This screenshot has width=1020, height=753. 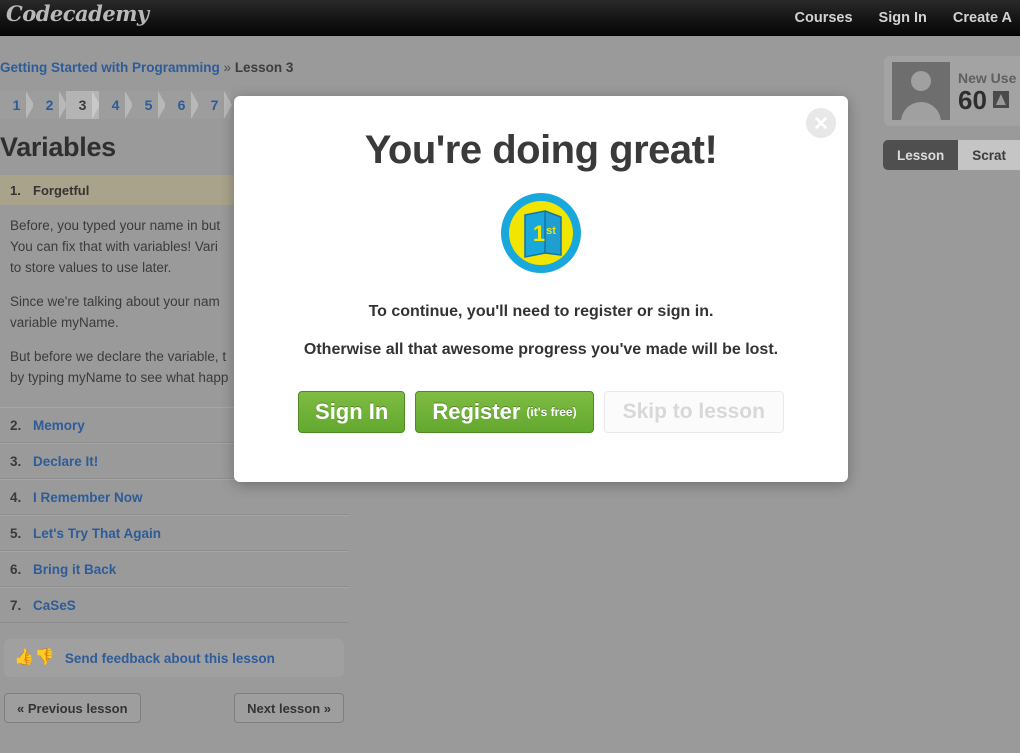 I want to click on list-item: 6. Bring it Back, so click(x=174, y=569).